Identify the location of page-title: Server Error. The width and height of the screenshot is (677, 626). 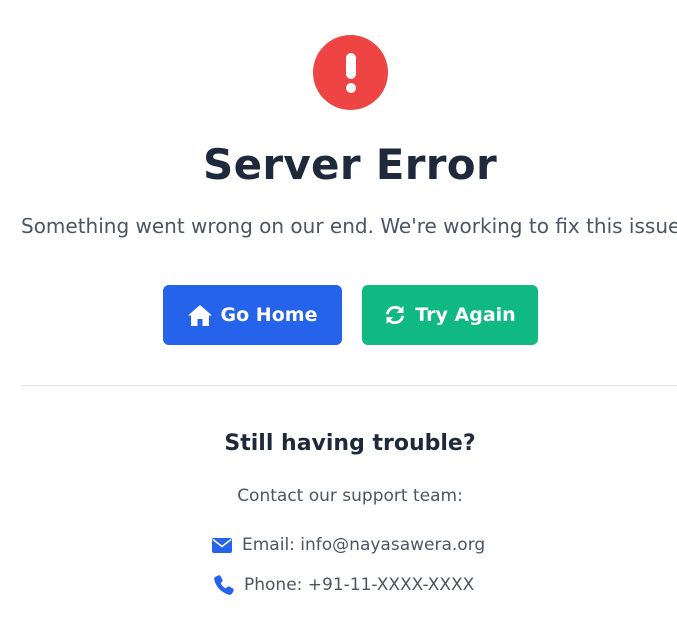
(350, 164).